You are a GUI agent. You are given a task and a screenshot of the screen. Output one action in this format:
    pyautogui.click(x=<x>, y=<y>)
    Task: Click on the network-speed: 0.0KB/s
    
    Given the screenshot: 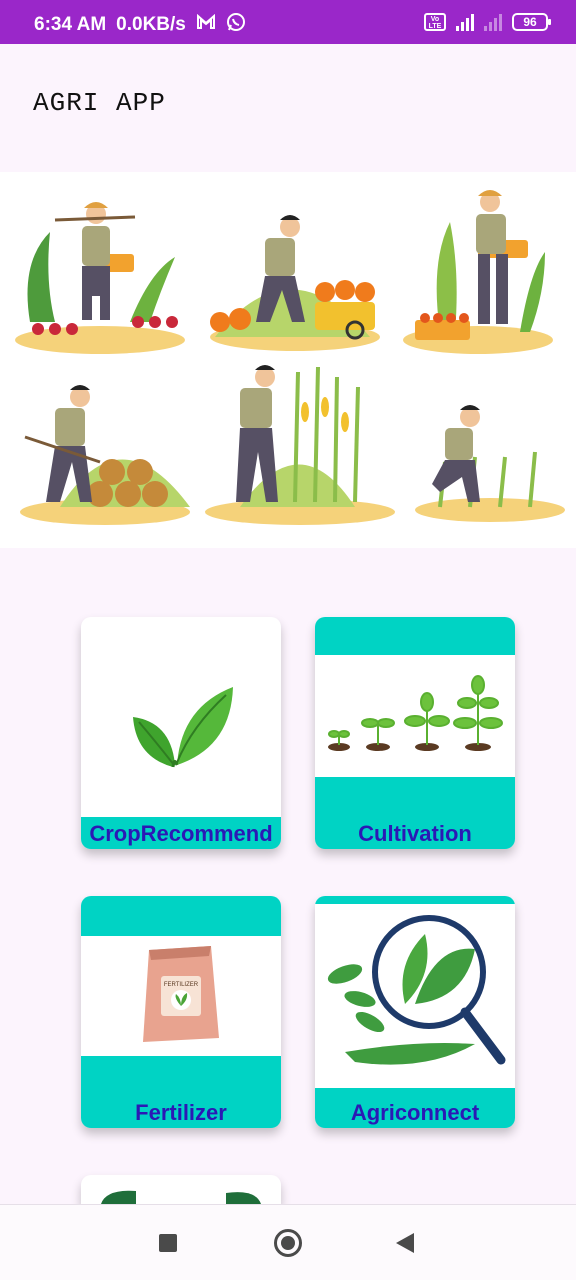 What is the action you would take?
    pyautogui.click(x=151, y=24)
    